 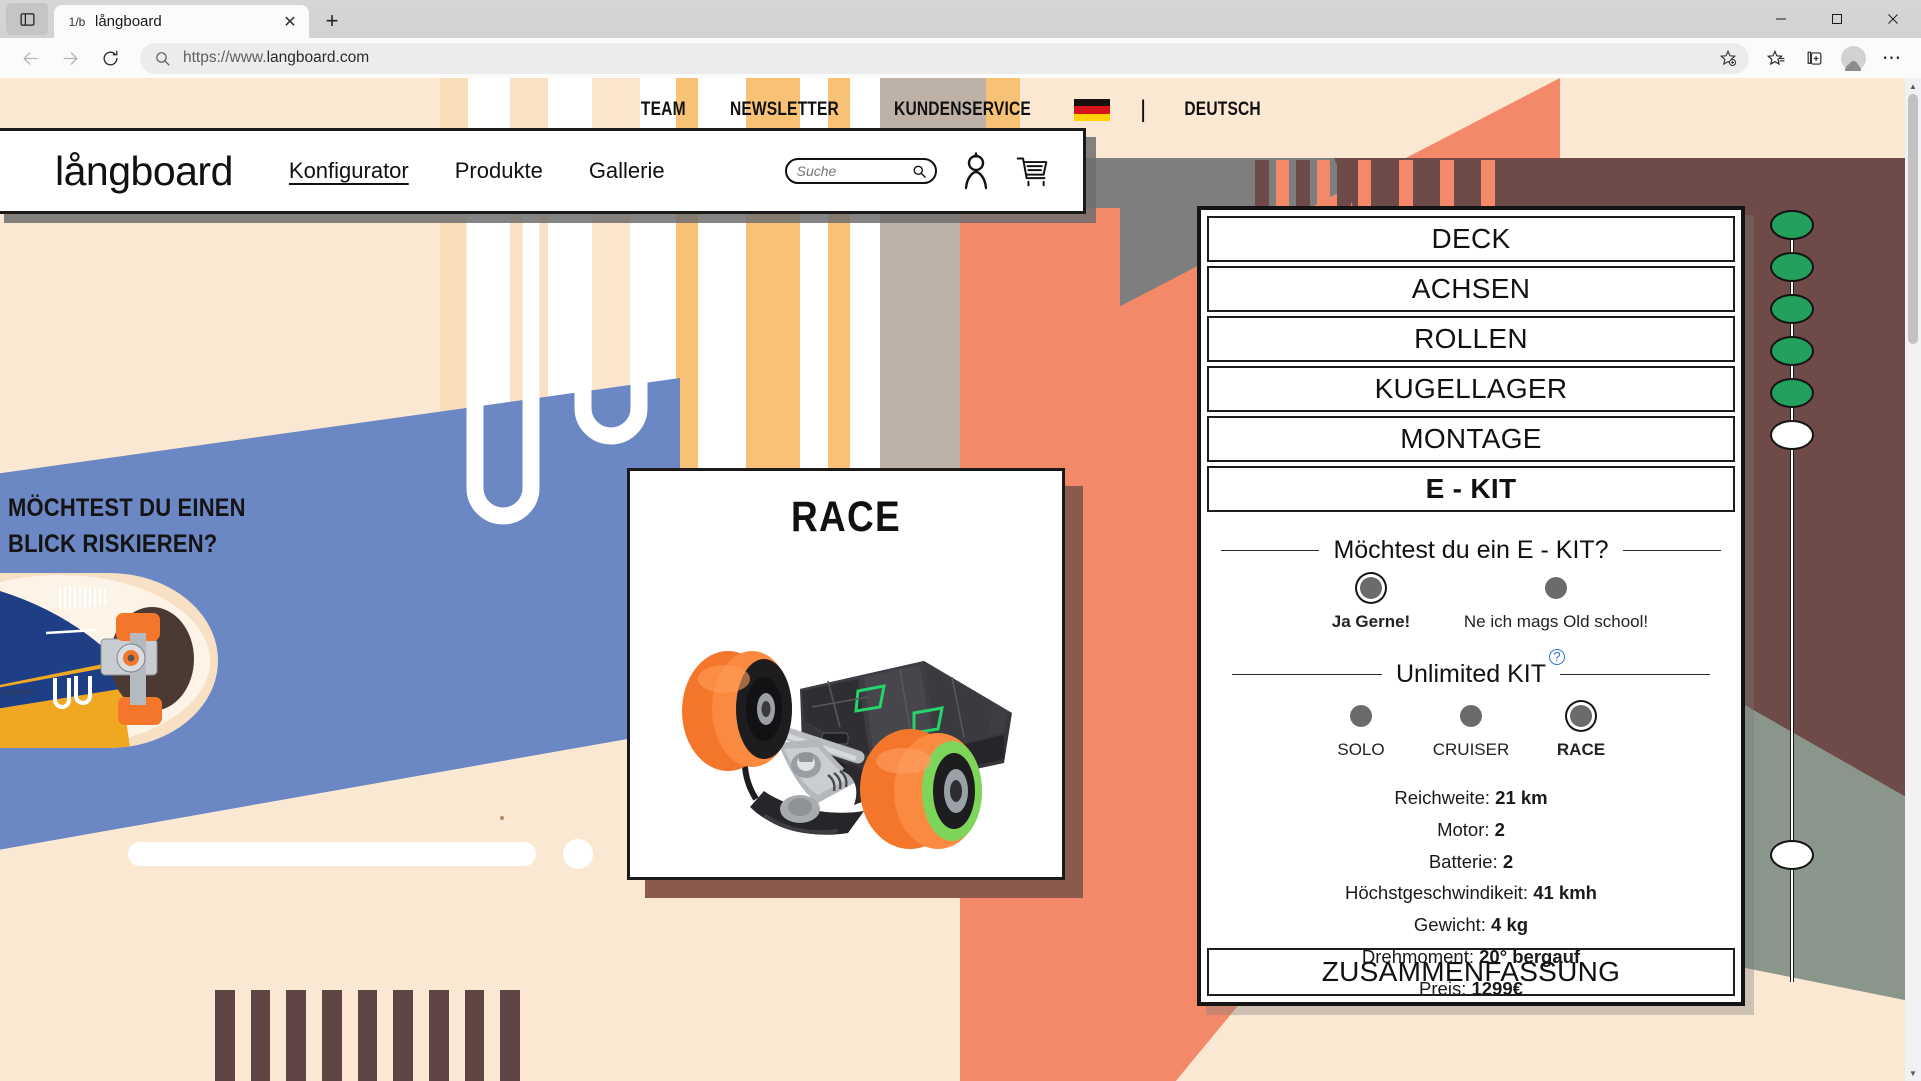 I want to click on browser-tabstrip: 1/b långboard ✕ +, so click(x=960, y=19).